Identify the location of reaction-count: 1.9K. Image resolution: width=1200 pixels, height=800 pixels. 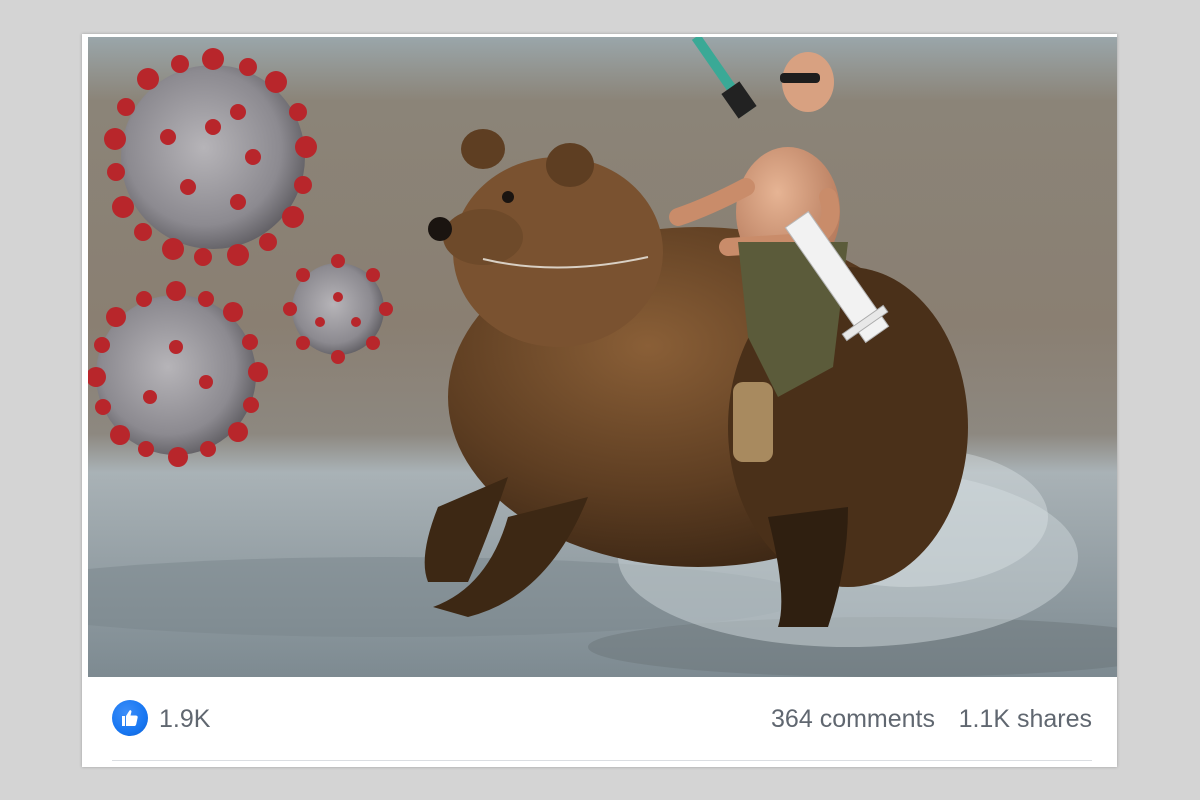
(184, 719).